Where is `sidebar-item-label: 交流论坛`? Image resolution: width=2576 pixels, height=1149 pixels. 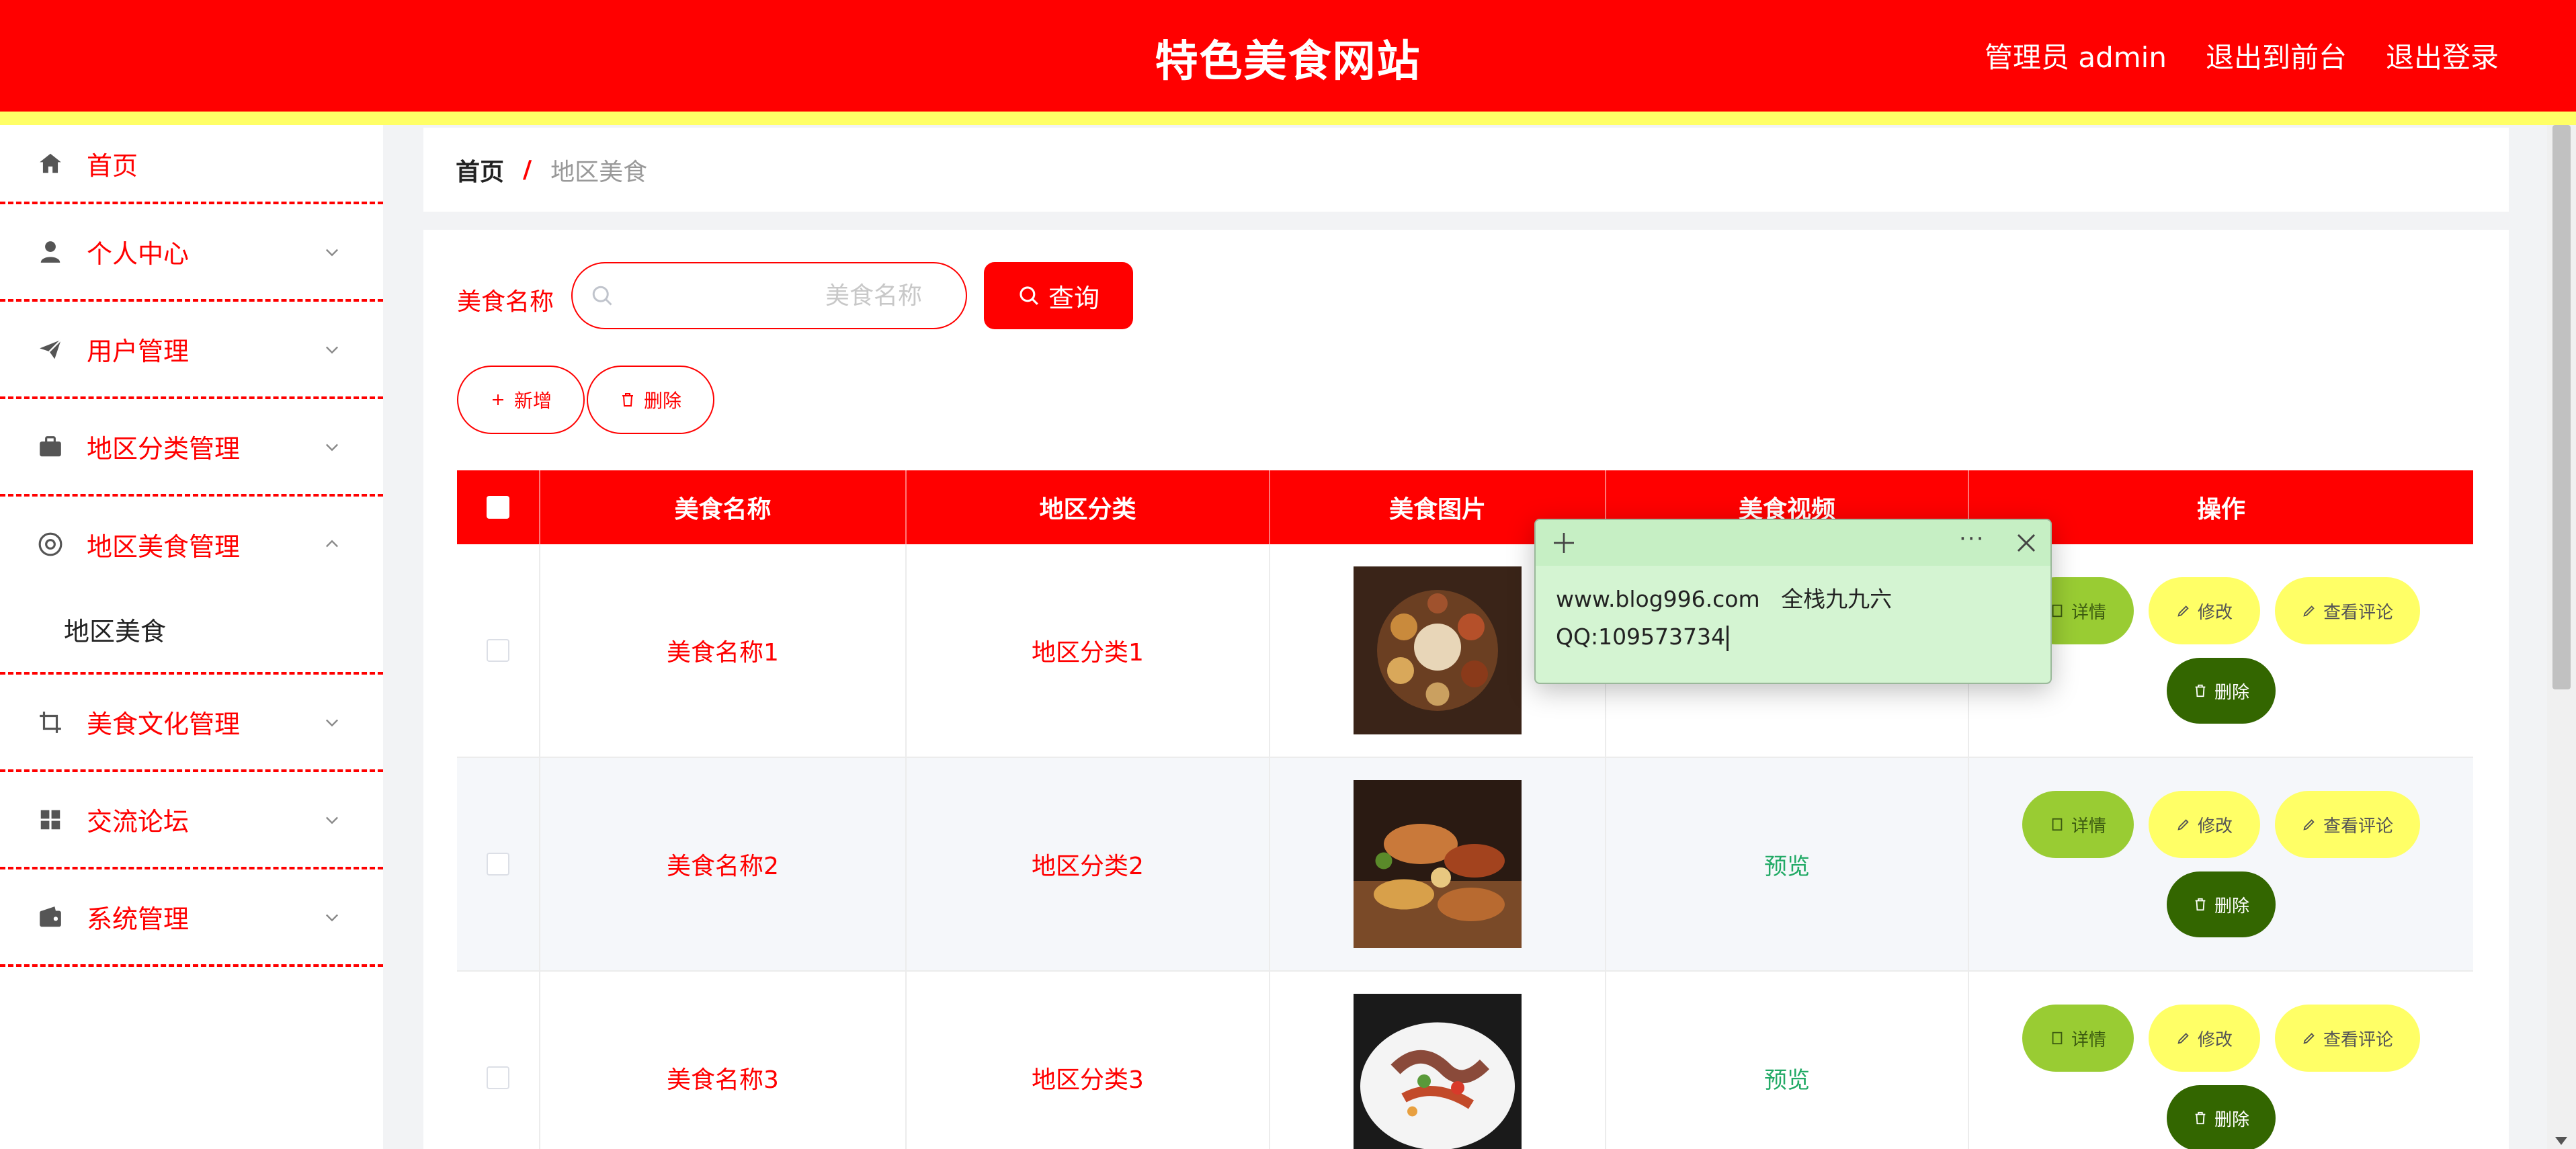
sidebar-item-label: 交流论坛 is located at coordinates (138, 822).